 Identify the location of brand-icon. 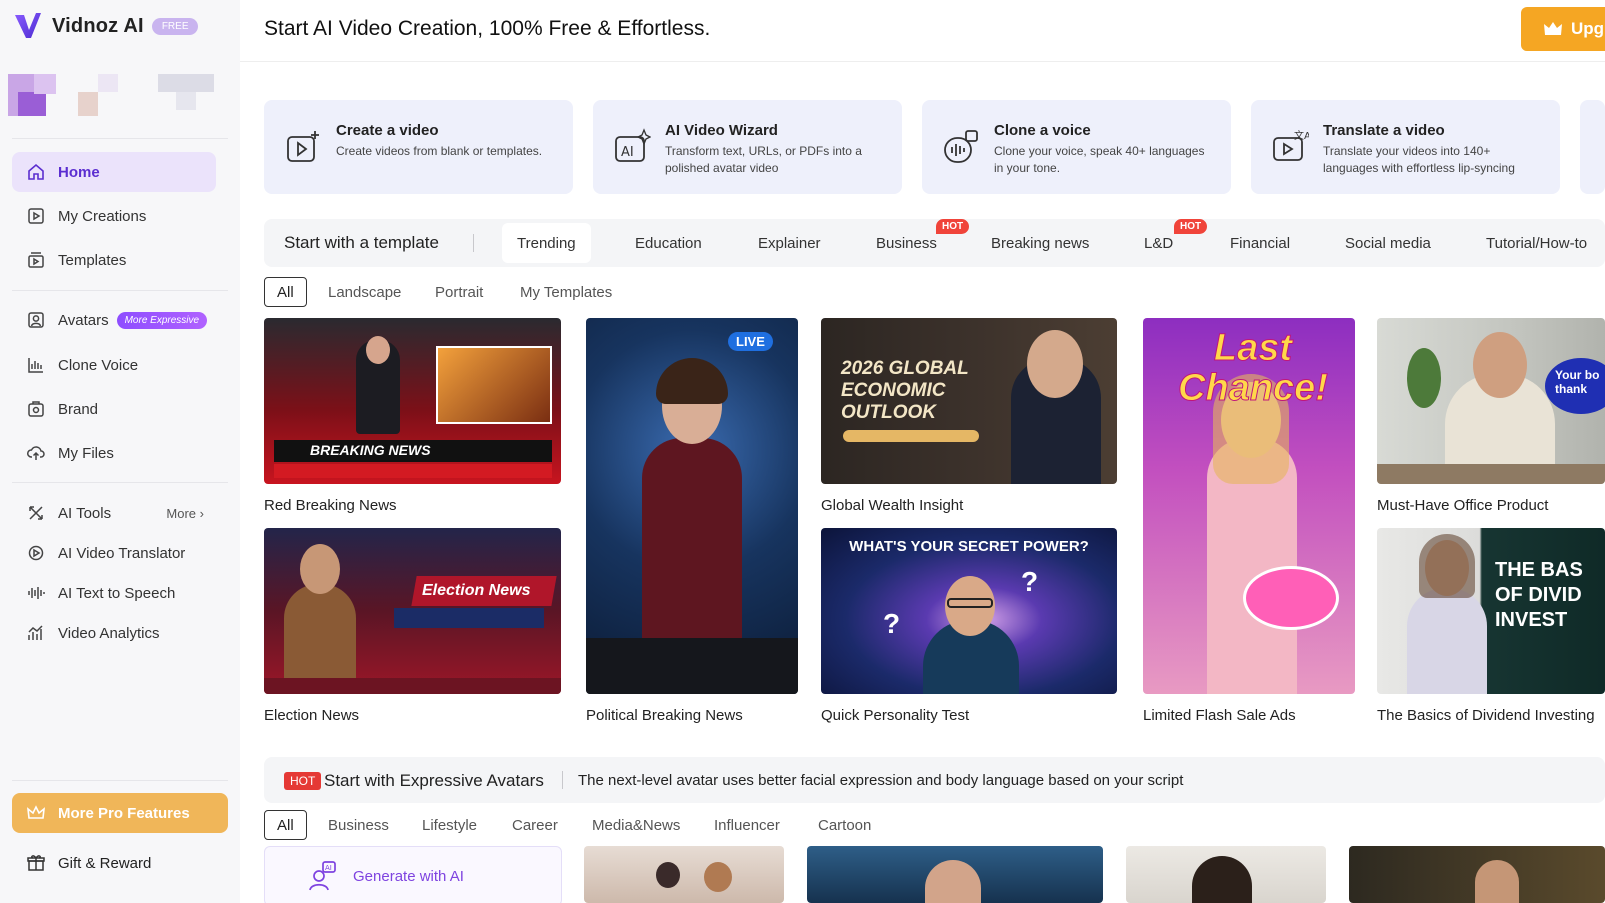
(36, 409).